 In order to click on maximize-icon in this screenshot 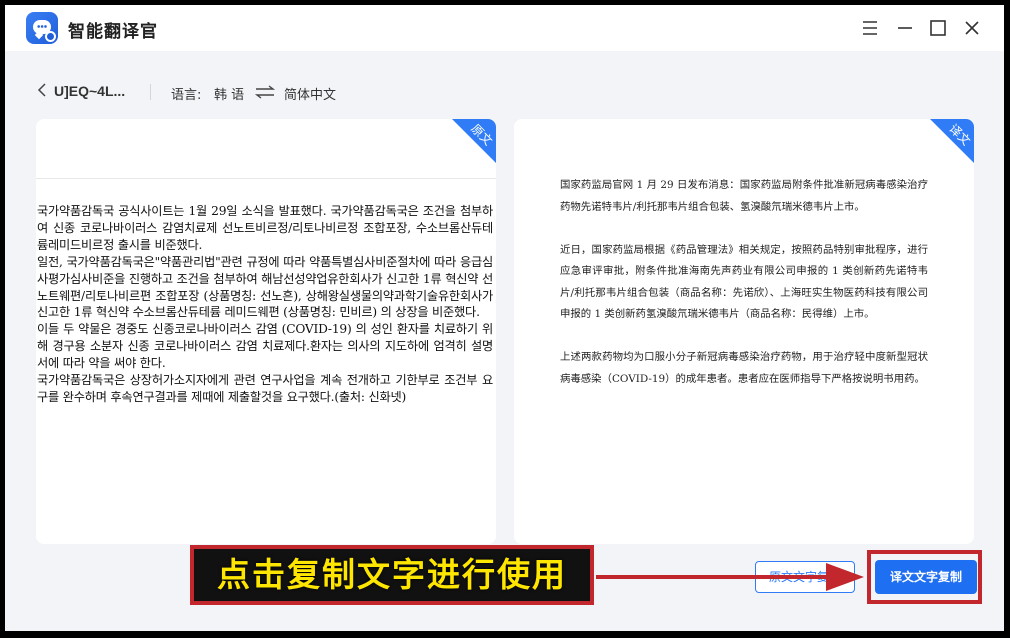, I will do `click(938, 28)`.